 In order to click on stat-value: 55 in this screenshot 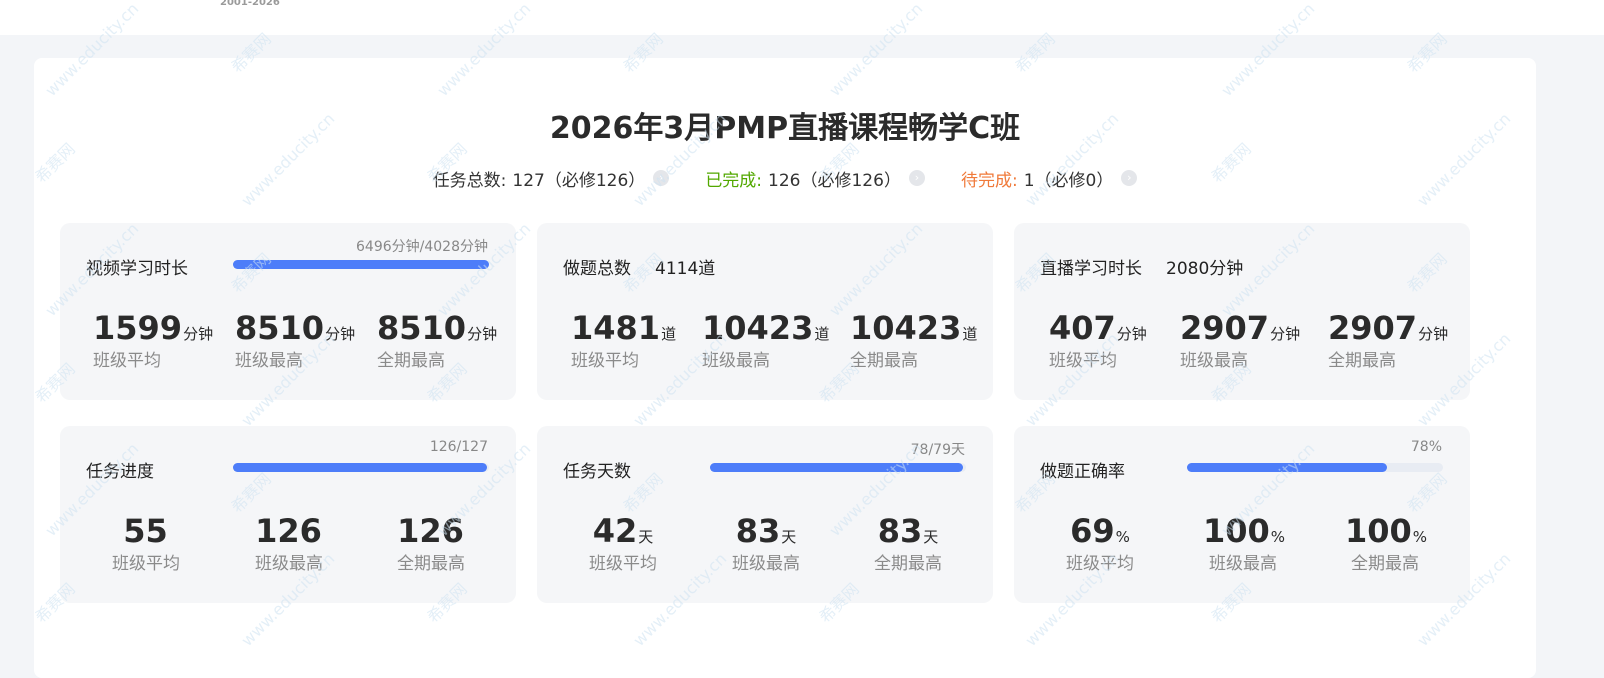, I will do `click(145, 531)`.